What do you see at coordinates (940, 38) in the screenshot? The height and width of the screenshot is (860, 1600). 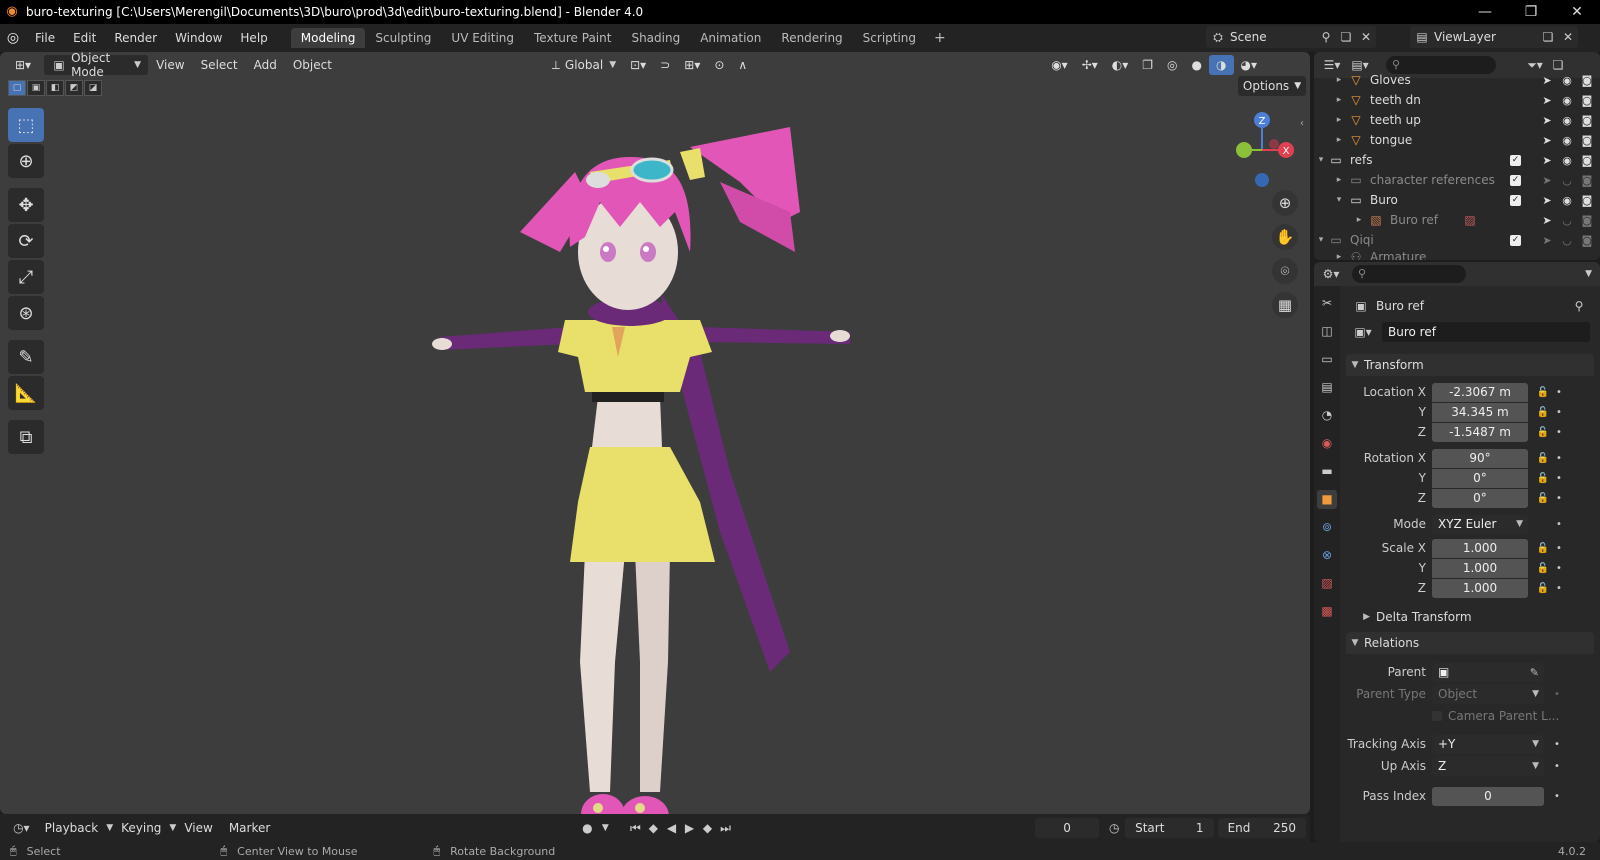 I see `add-workspace-button: +` at bounding box center [940, 38].